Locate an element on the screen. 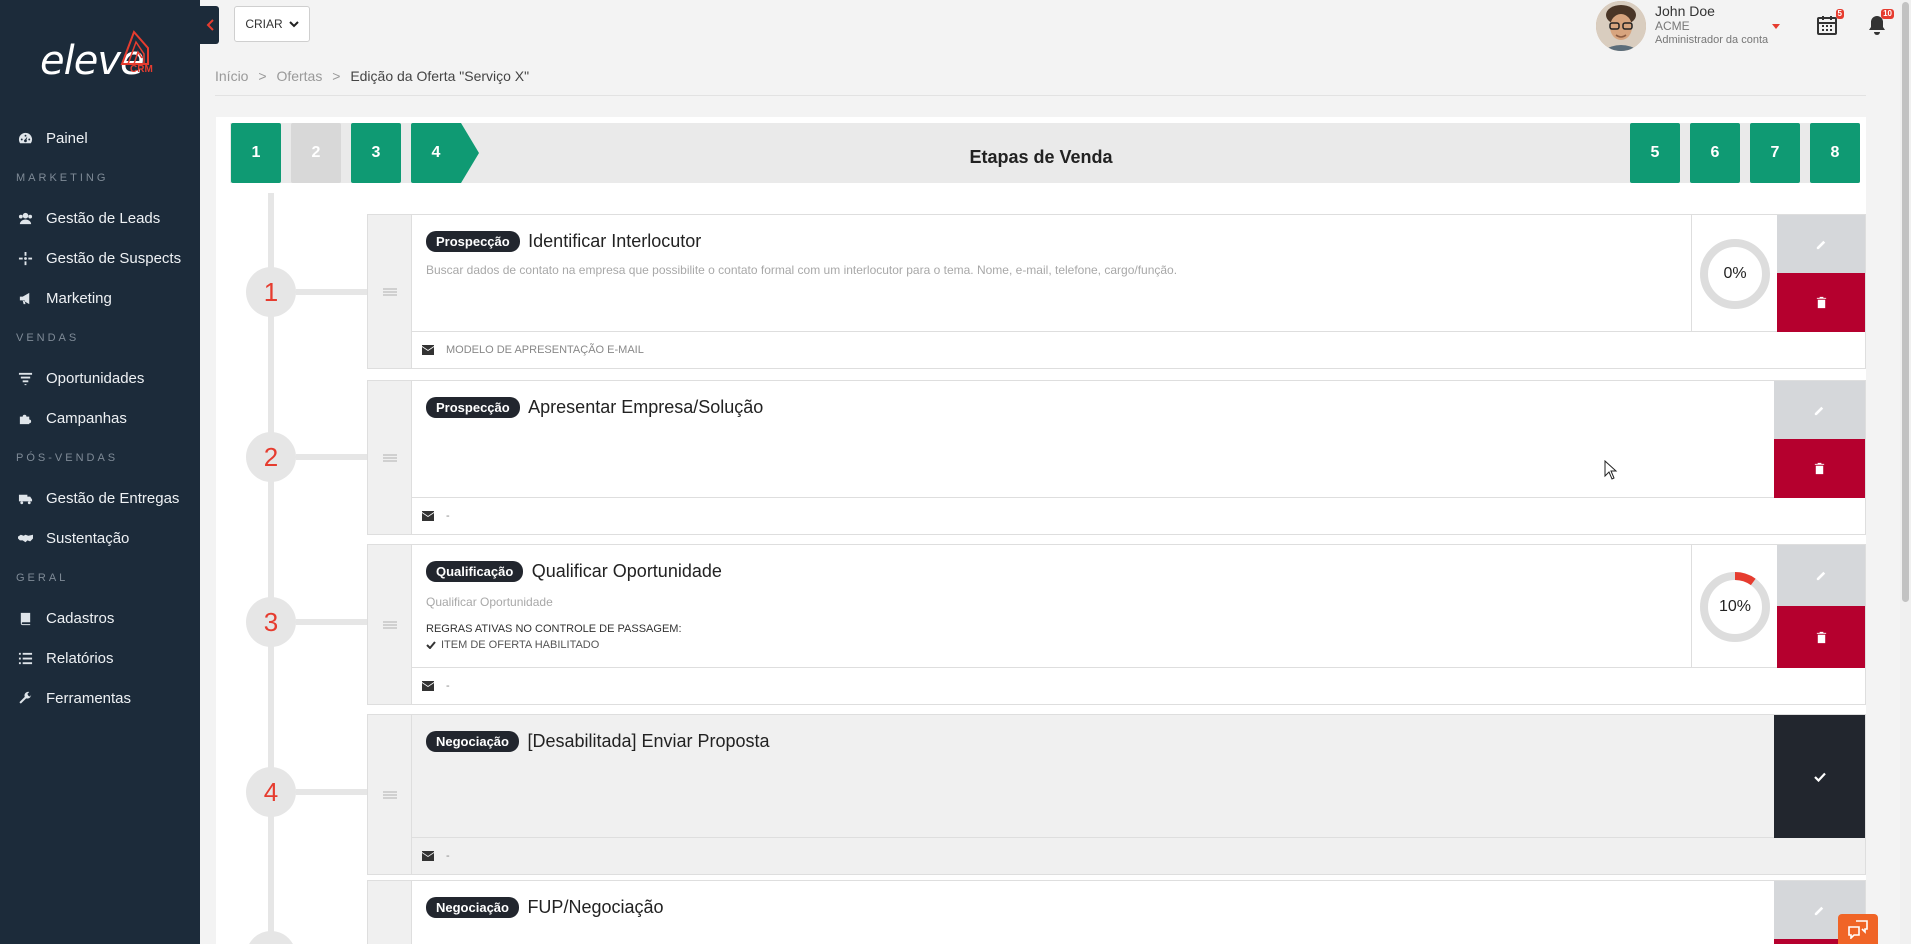 Image resolution: width=1911 pixels, height=944 pixels. sales-stages-title: Etapas de Venda is located at coordinates (1041, 157).